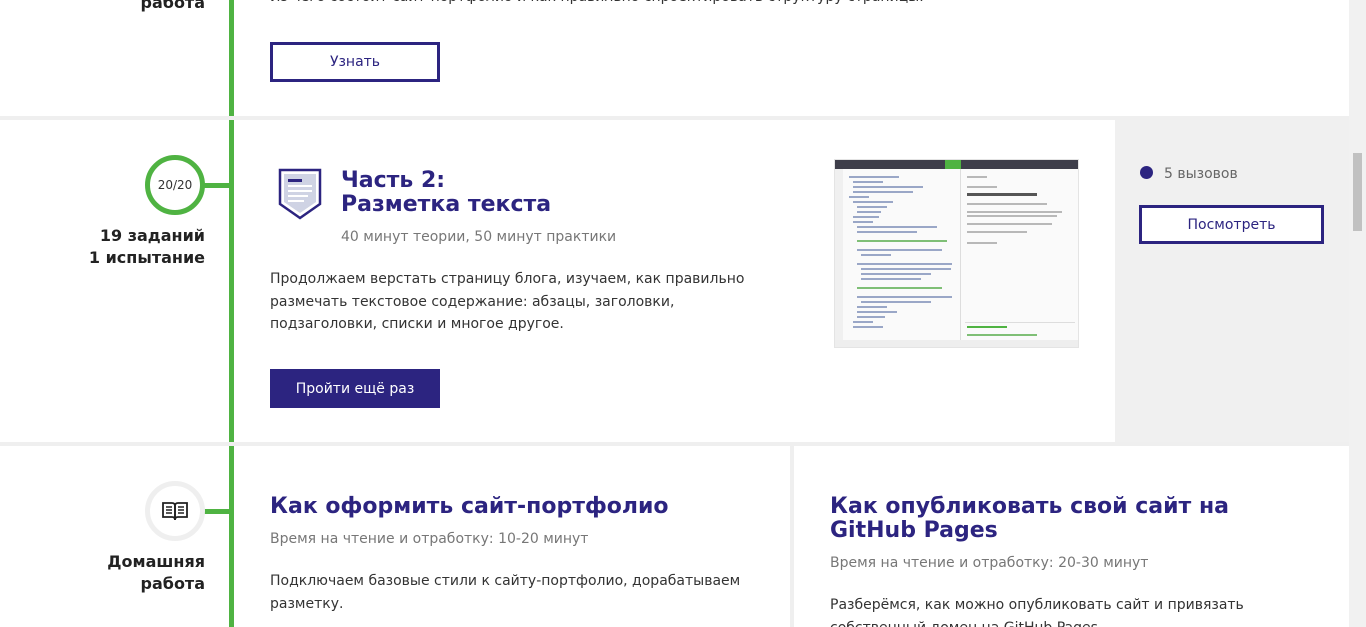  I want to click on homework-card1-meta: Время на чтение и отработку: 10-20 минут, so click(429, 539).